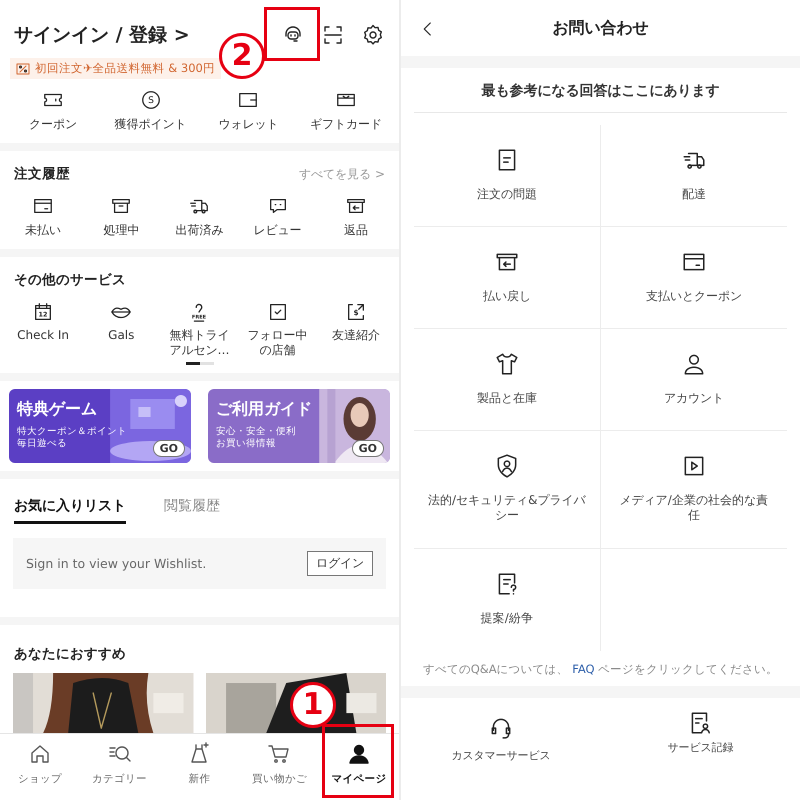 The width and height of the screenshot is (800, 800). What do you see at coordinates (700, 736) in the screenshot?
I see `support-option: サービス記録` at bounding box center [700, 736].